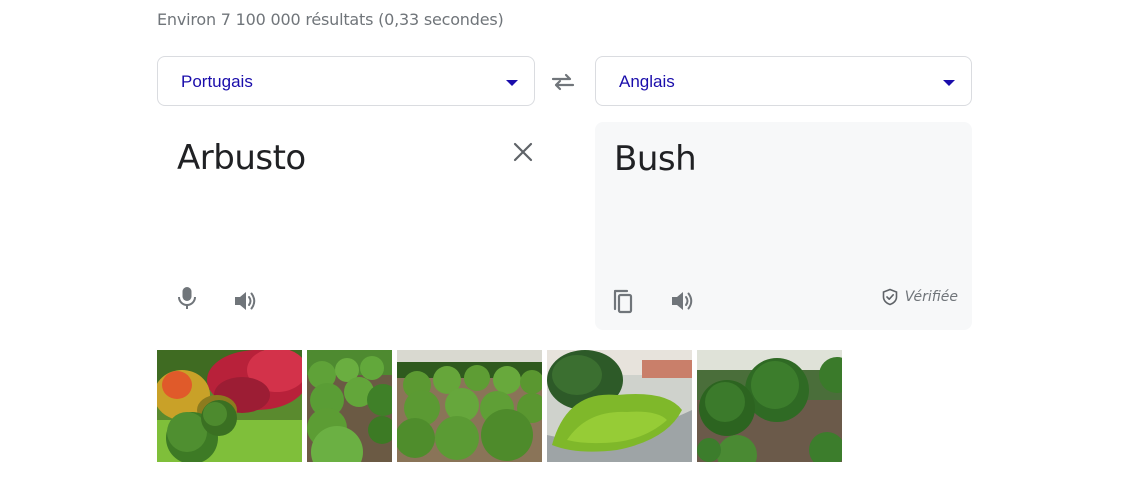 Image resolution: width=1141 pixels, height=493 pixels. What do you see at coordinates (647, 81) in the screenshot?
I see `target-language-label: Anglais` at bounding box center [647, 81].